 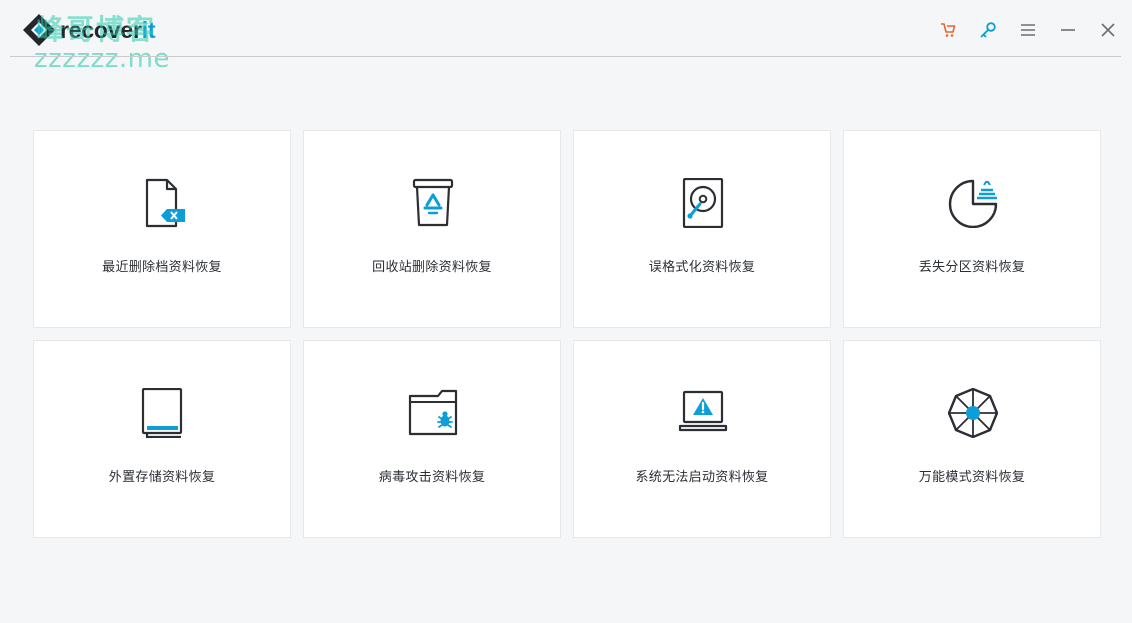 I want to click on deleted-file-icon, so click(x=165, y=203).